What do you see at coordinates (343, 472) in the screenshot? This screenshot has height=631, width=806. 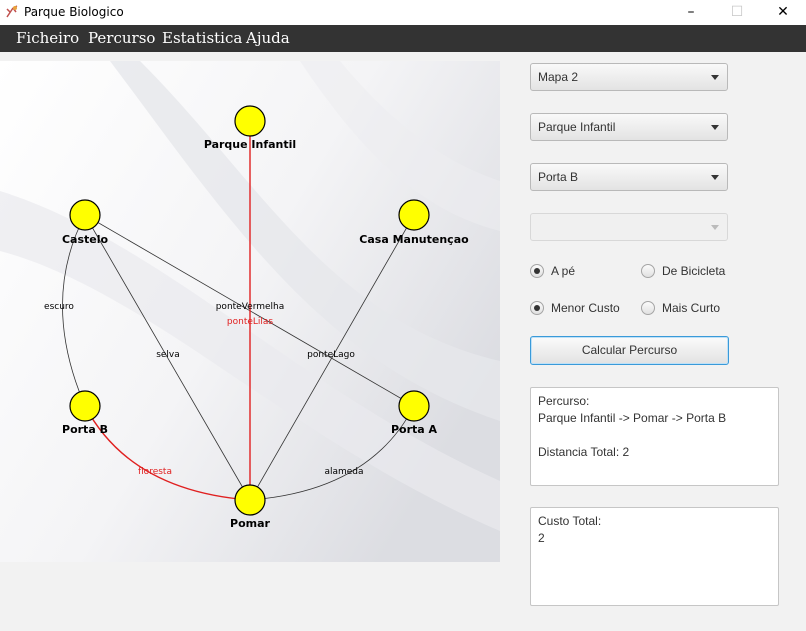 I see `edge-label-alameda: alameda` at bounding box center [343, 472].